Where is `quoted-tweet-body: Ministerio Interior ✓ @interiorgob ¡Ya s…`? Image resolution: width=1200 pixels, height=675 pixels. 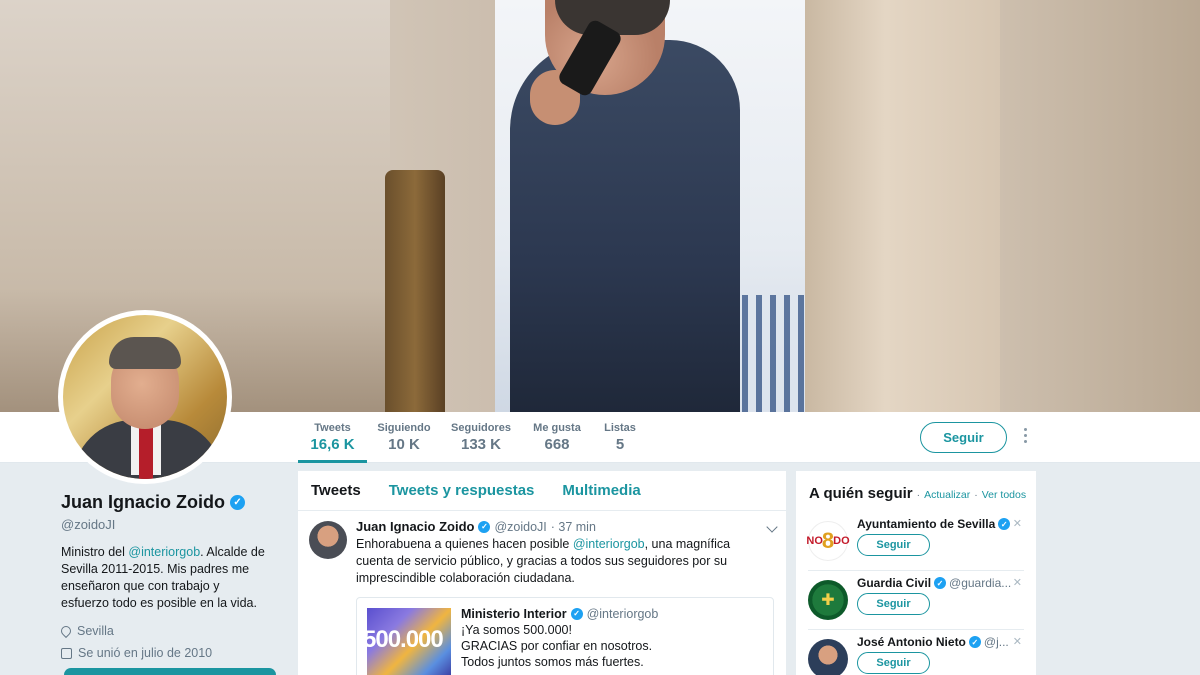 quoted-tweet-body: Ministerio Interior ✓ @interiorgob ¡Ya s… is located at coordinates (559, 638).